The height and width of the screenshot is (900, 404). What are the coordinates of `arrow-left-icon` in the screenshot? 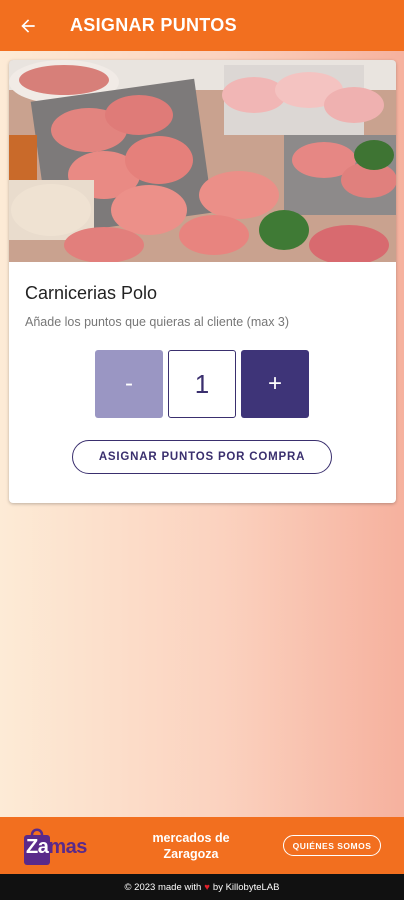 It's located at (28, 25).